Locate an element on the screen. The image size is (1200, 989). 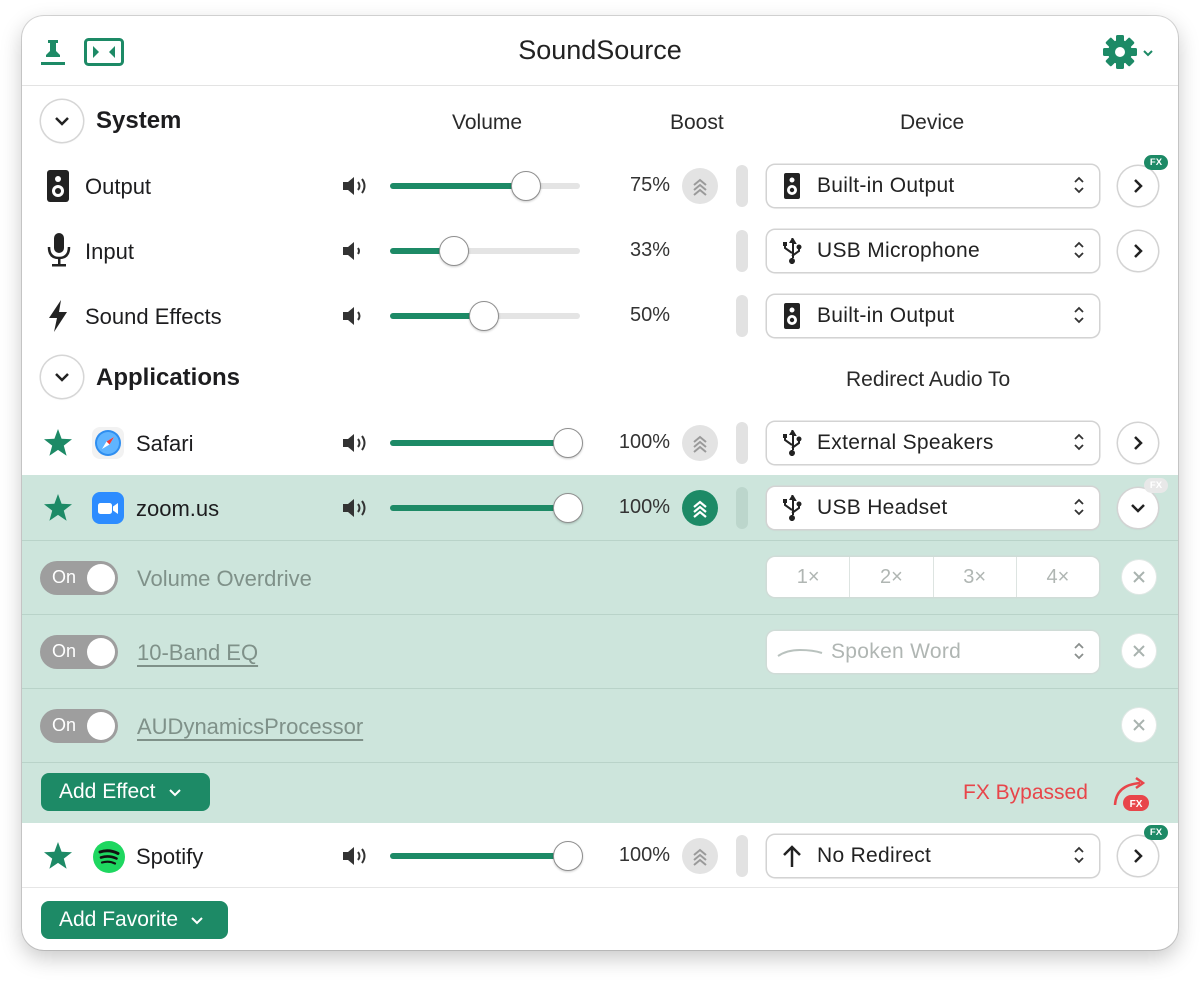
add-effect-button: Add Effect is located at coordinates (125, 792).